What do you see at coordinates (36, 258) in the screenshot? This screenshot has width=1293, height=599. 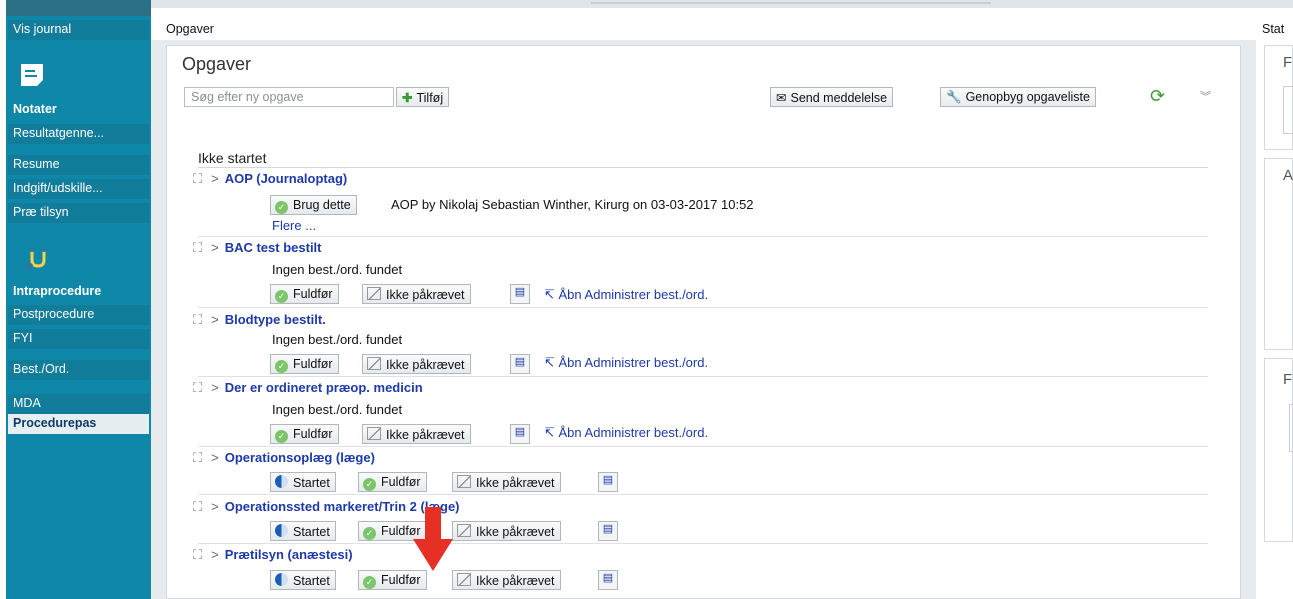 I see `stethoscope-icon` at bounding box center [36, 258].